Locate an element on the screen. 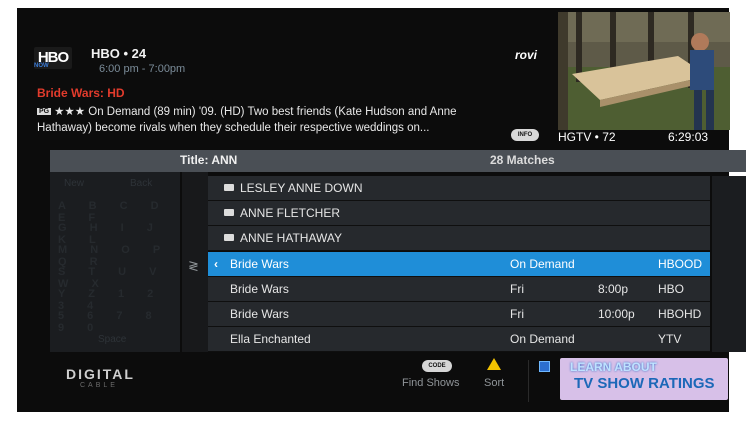  code-button-icon: CODE is located at coordinates (437, 366).